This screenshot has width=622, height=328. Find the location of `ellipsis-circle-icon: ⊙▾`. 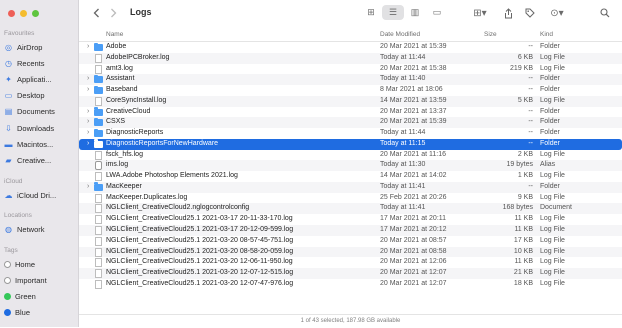

ellipsis-circle-icon: ⊙▾ is located at coordinates (557, 13).